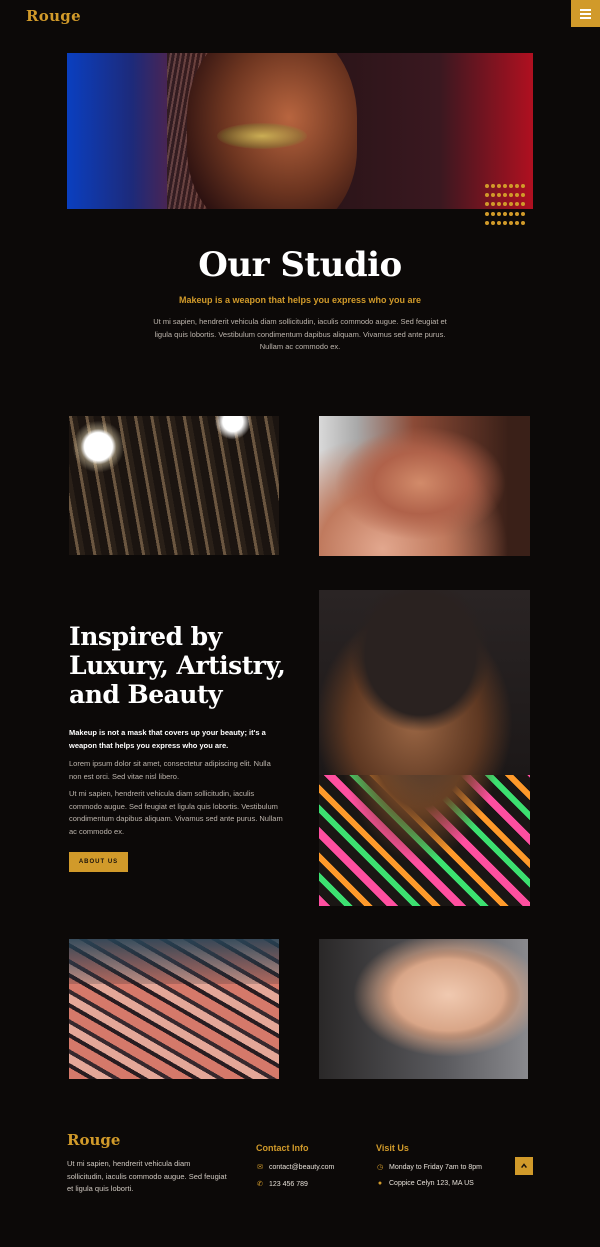 The height and width of the screenshot is (1247, 600). I want to click on phone-icon: ✆, so click(260, 1184).